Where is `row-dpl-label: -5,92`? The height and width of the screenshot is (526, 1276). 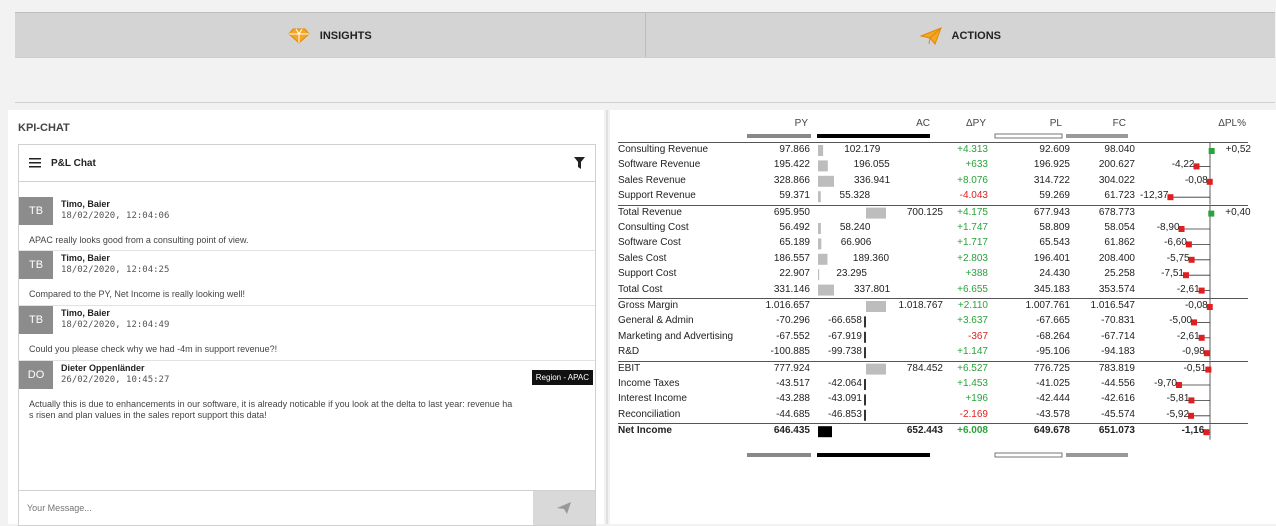
row-dpl-label: -5,92 is located at coordinates (1178, 414).